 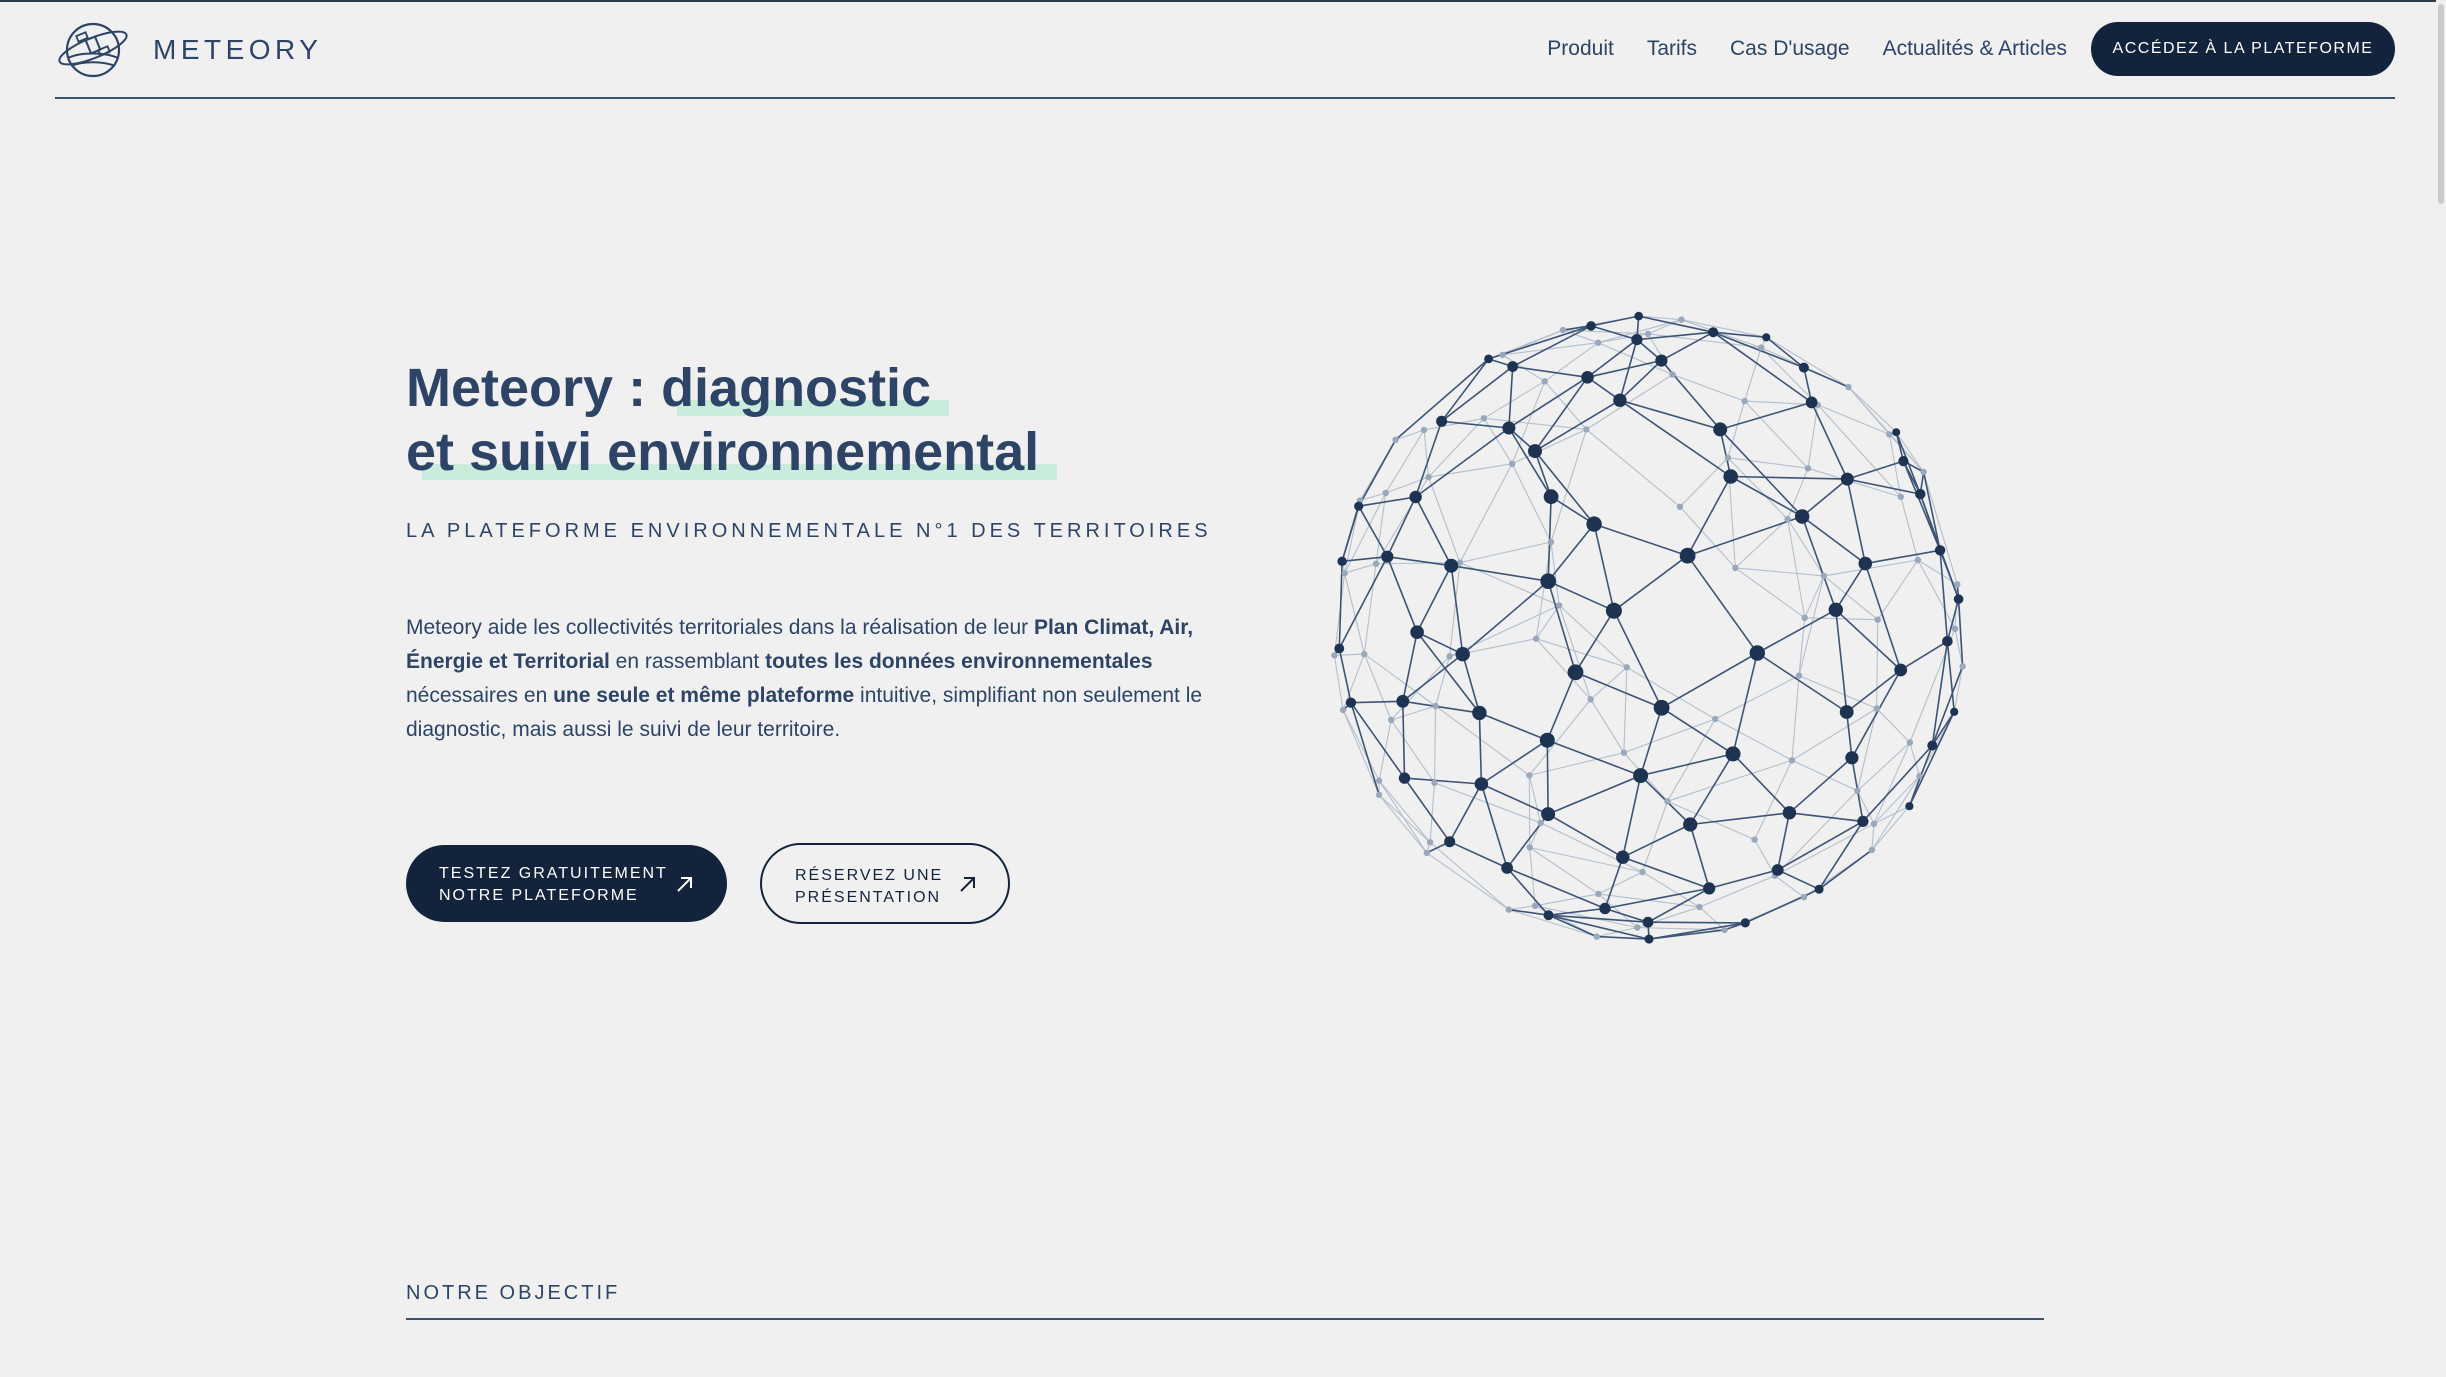 What do you see at coordinates (566, 883) in the screenshot?
I see `free-trial-button: TESTEZ GRATUITEMENT NOTRE PLATEFORME` at bounding box center [566, 883].